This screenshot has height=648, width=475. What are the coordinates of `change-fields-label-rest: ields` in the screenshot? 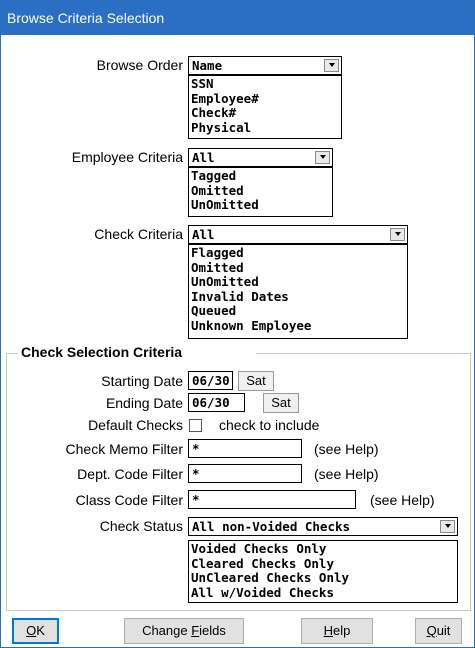 It's located at (212, 630).